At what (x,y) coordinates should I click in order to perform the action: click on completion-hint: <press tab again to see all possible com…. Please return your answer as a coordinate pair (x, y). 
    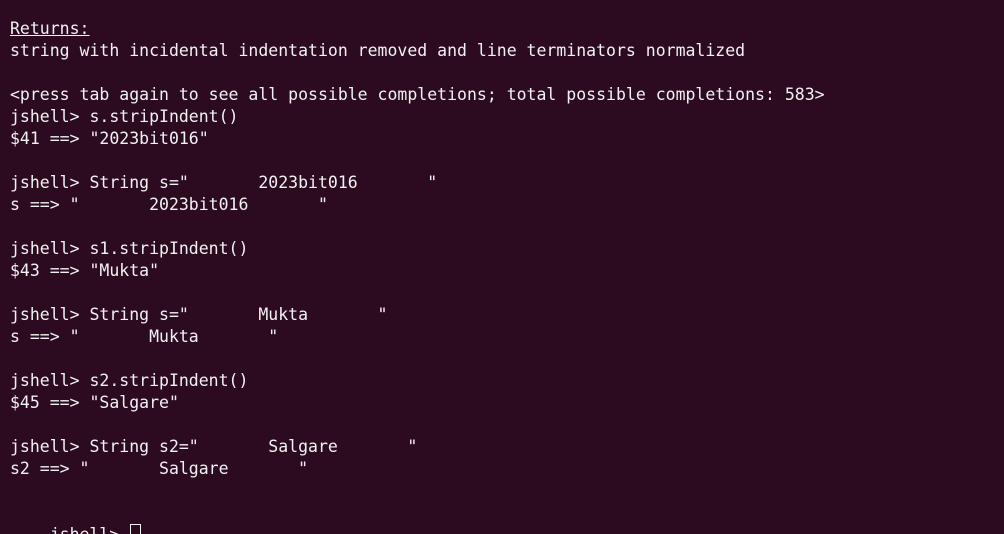
    Looking at the image, I should click on (417, 94).